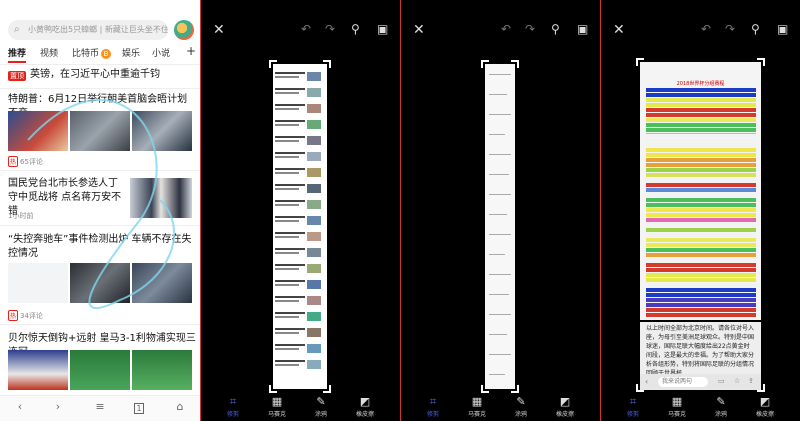 The image size is (800, 421). I want to click on comment-bar: ‹ 我来说两句 ▭ ☆ ⇪, so click(700, 382).